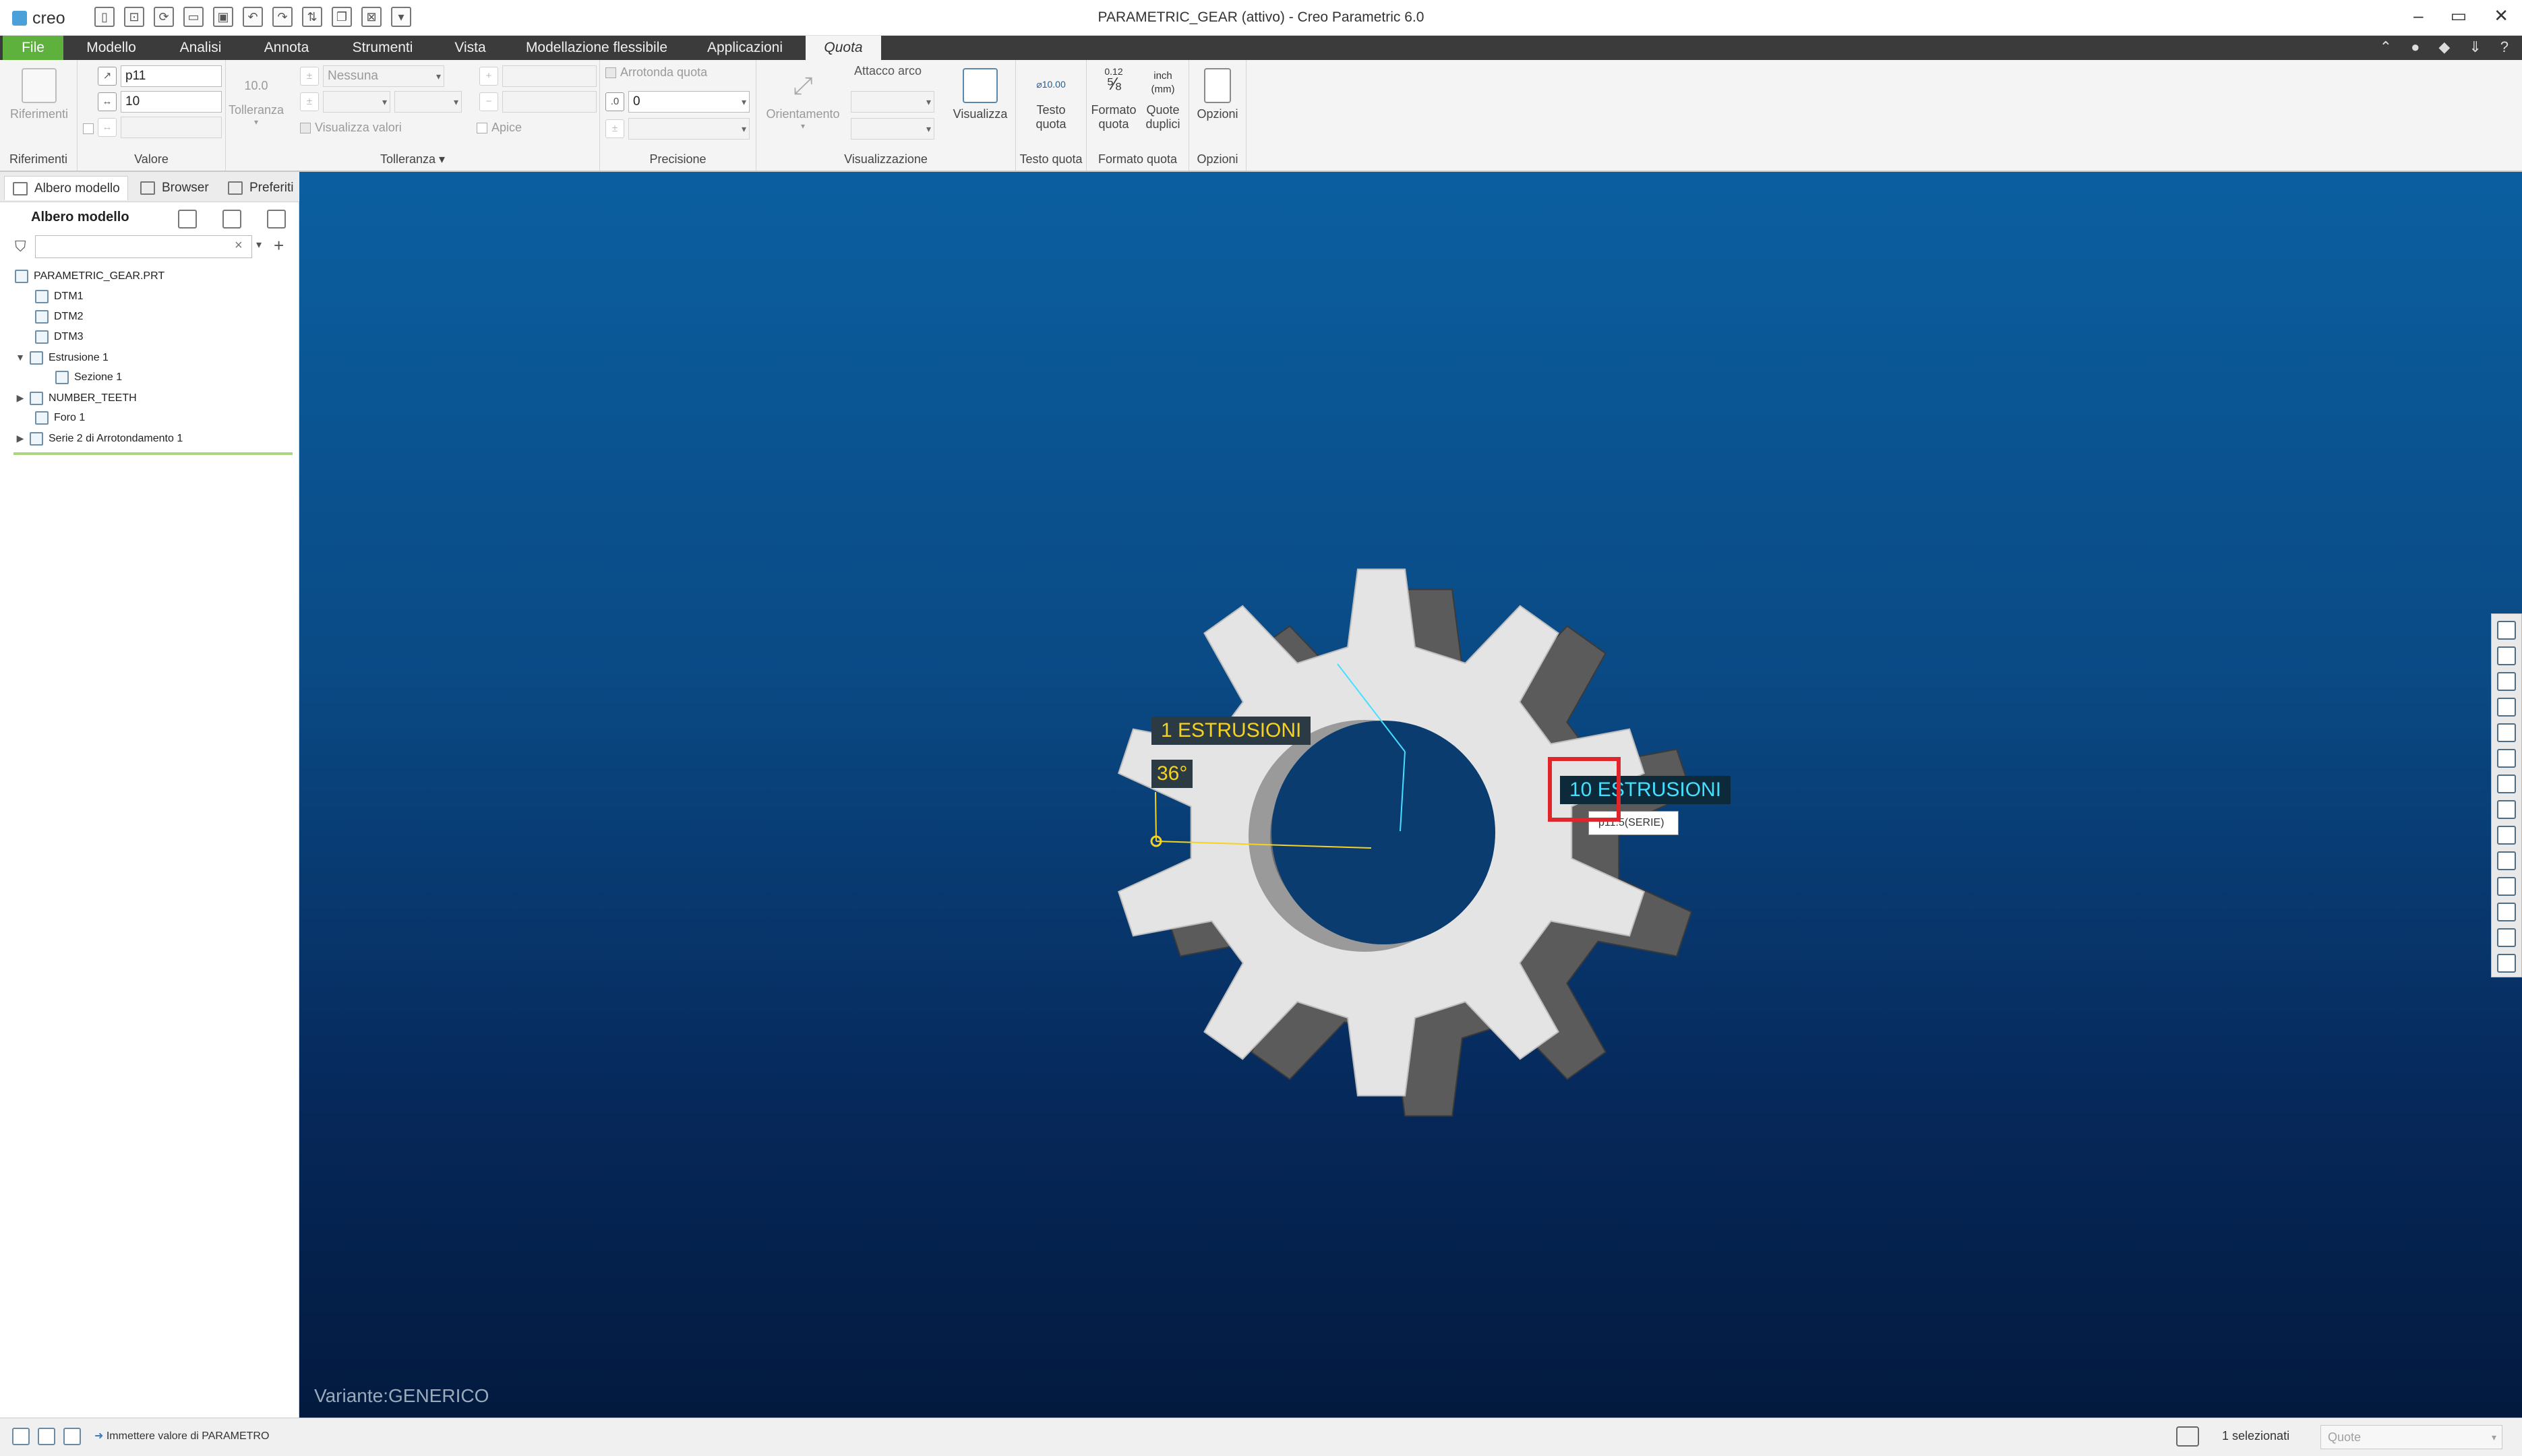 The height and width of the screenshot is (1456, 2522). I want to click on tab-vista: Vista, so click(470, 48).